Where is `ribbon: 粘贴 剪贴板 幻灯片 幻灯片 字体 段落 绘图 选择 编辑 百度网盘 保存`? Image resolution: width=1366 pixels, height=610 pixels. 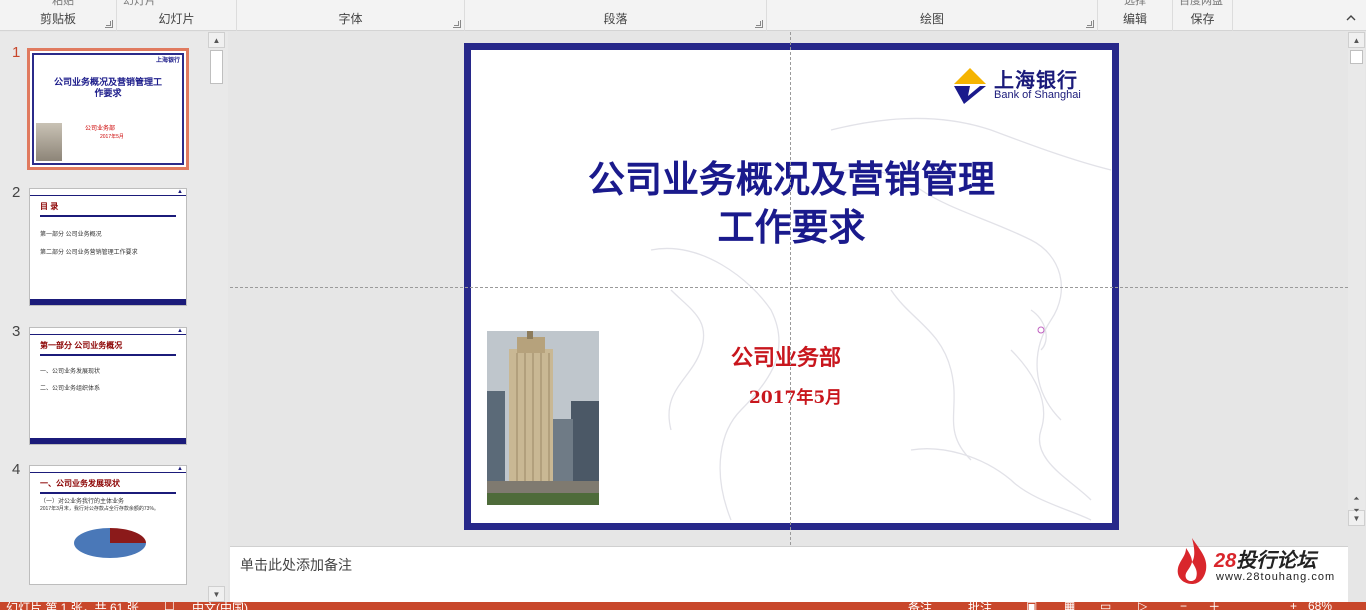 ribbon: 粘贴 剪贴板 幻灯片 幻灯片 字体 段落 绘图 选择 编辑 百度网盘 保存 is located at coordinates (683, 15).